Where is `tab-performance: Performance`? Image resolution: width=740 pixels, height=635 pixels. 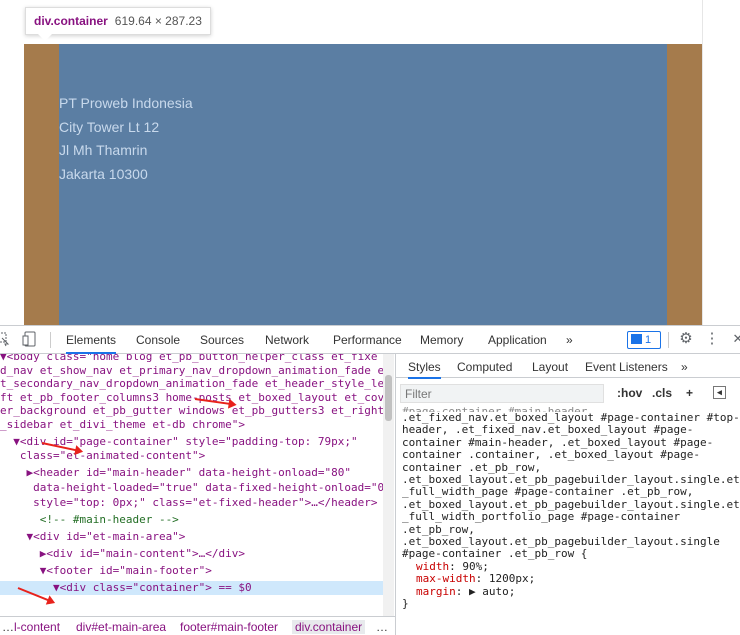 tab-performance: Performance is located at coordinates (367, 340).